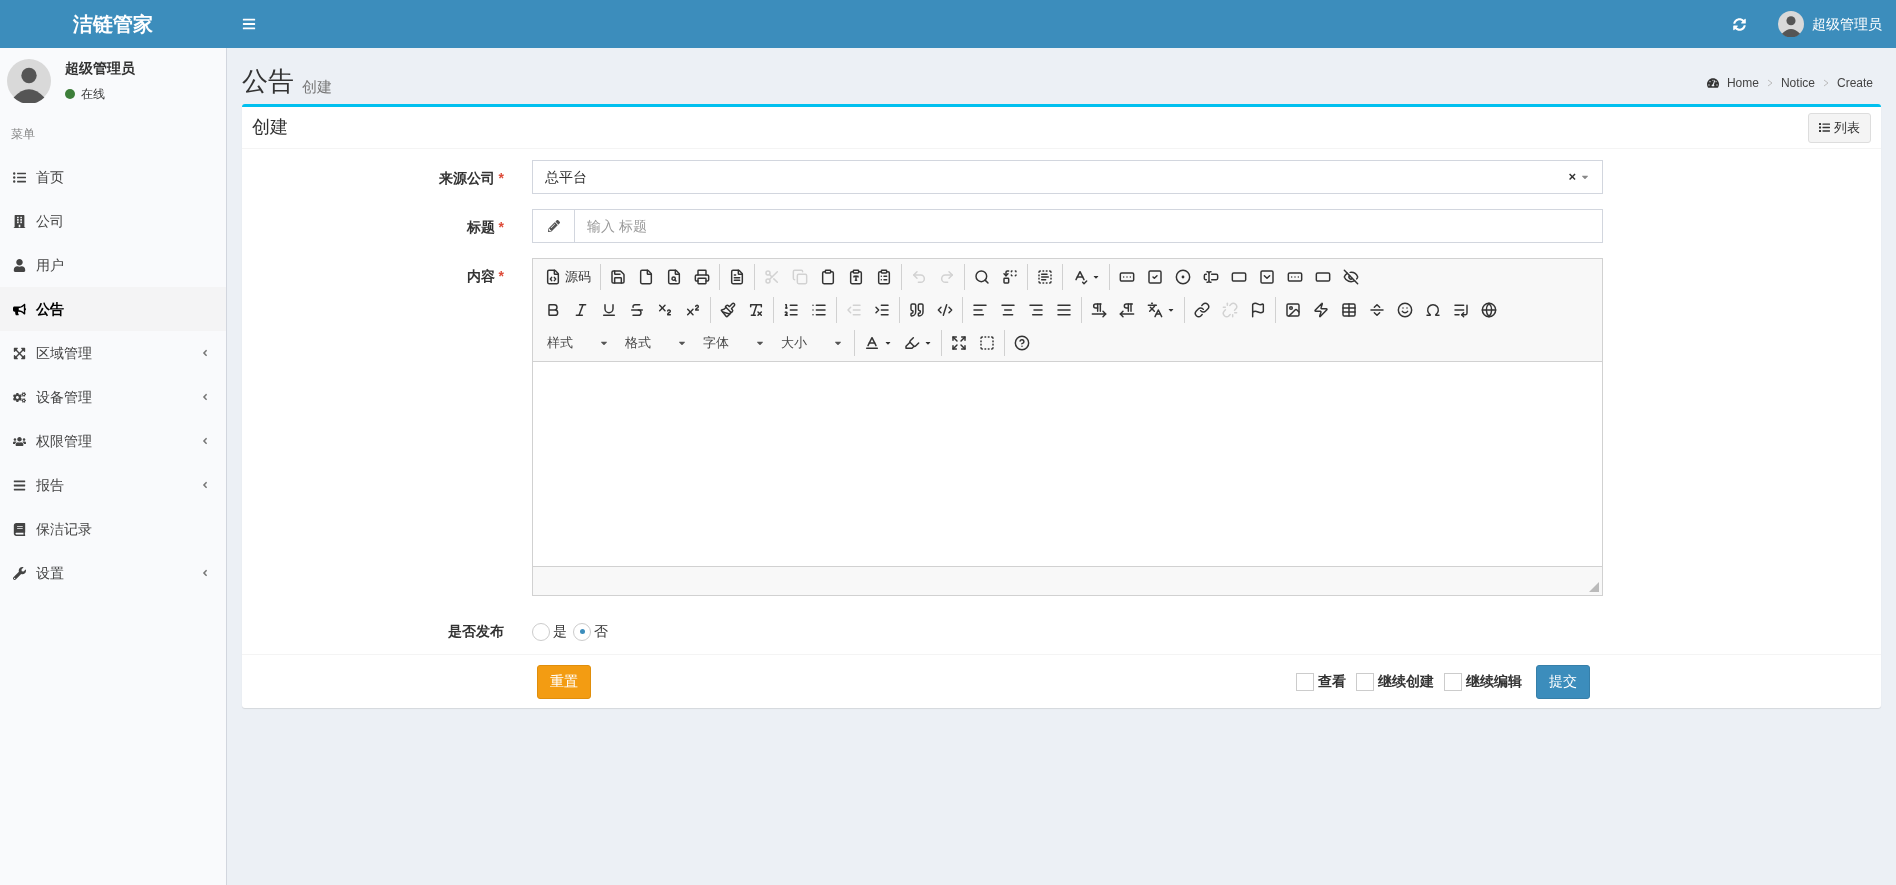 The image size is (1896, 885). I want to click on sidebar-item: 区域管理, so click(113, 353).